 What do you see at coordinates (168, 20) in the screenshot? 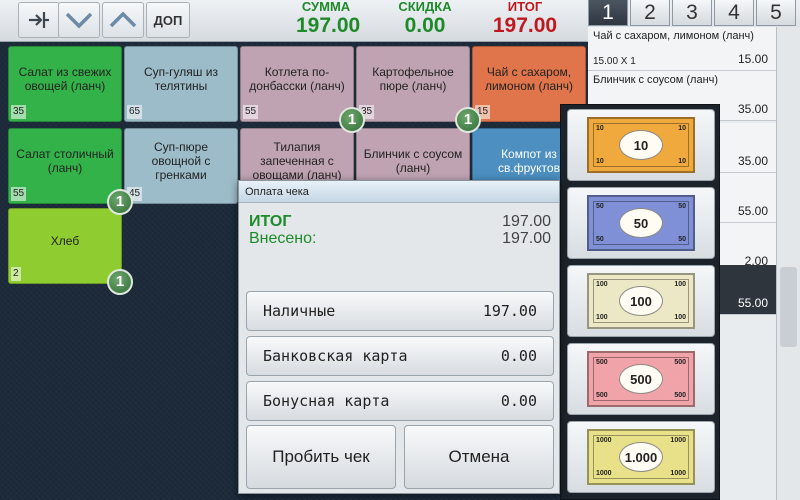
I see `extra-button: ДОП` at bounding box center [168, 20].